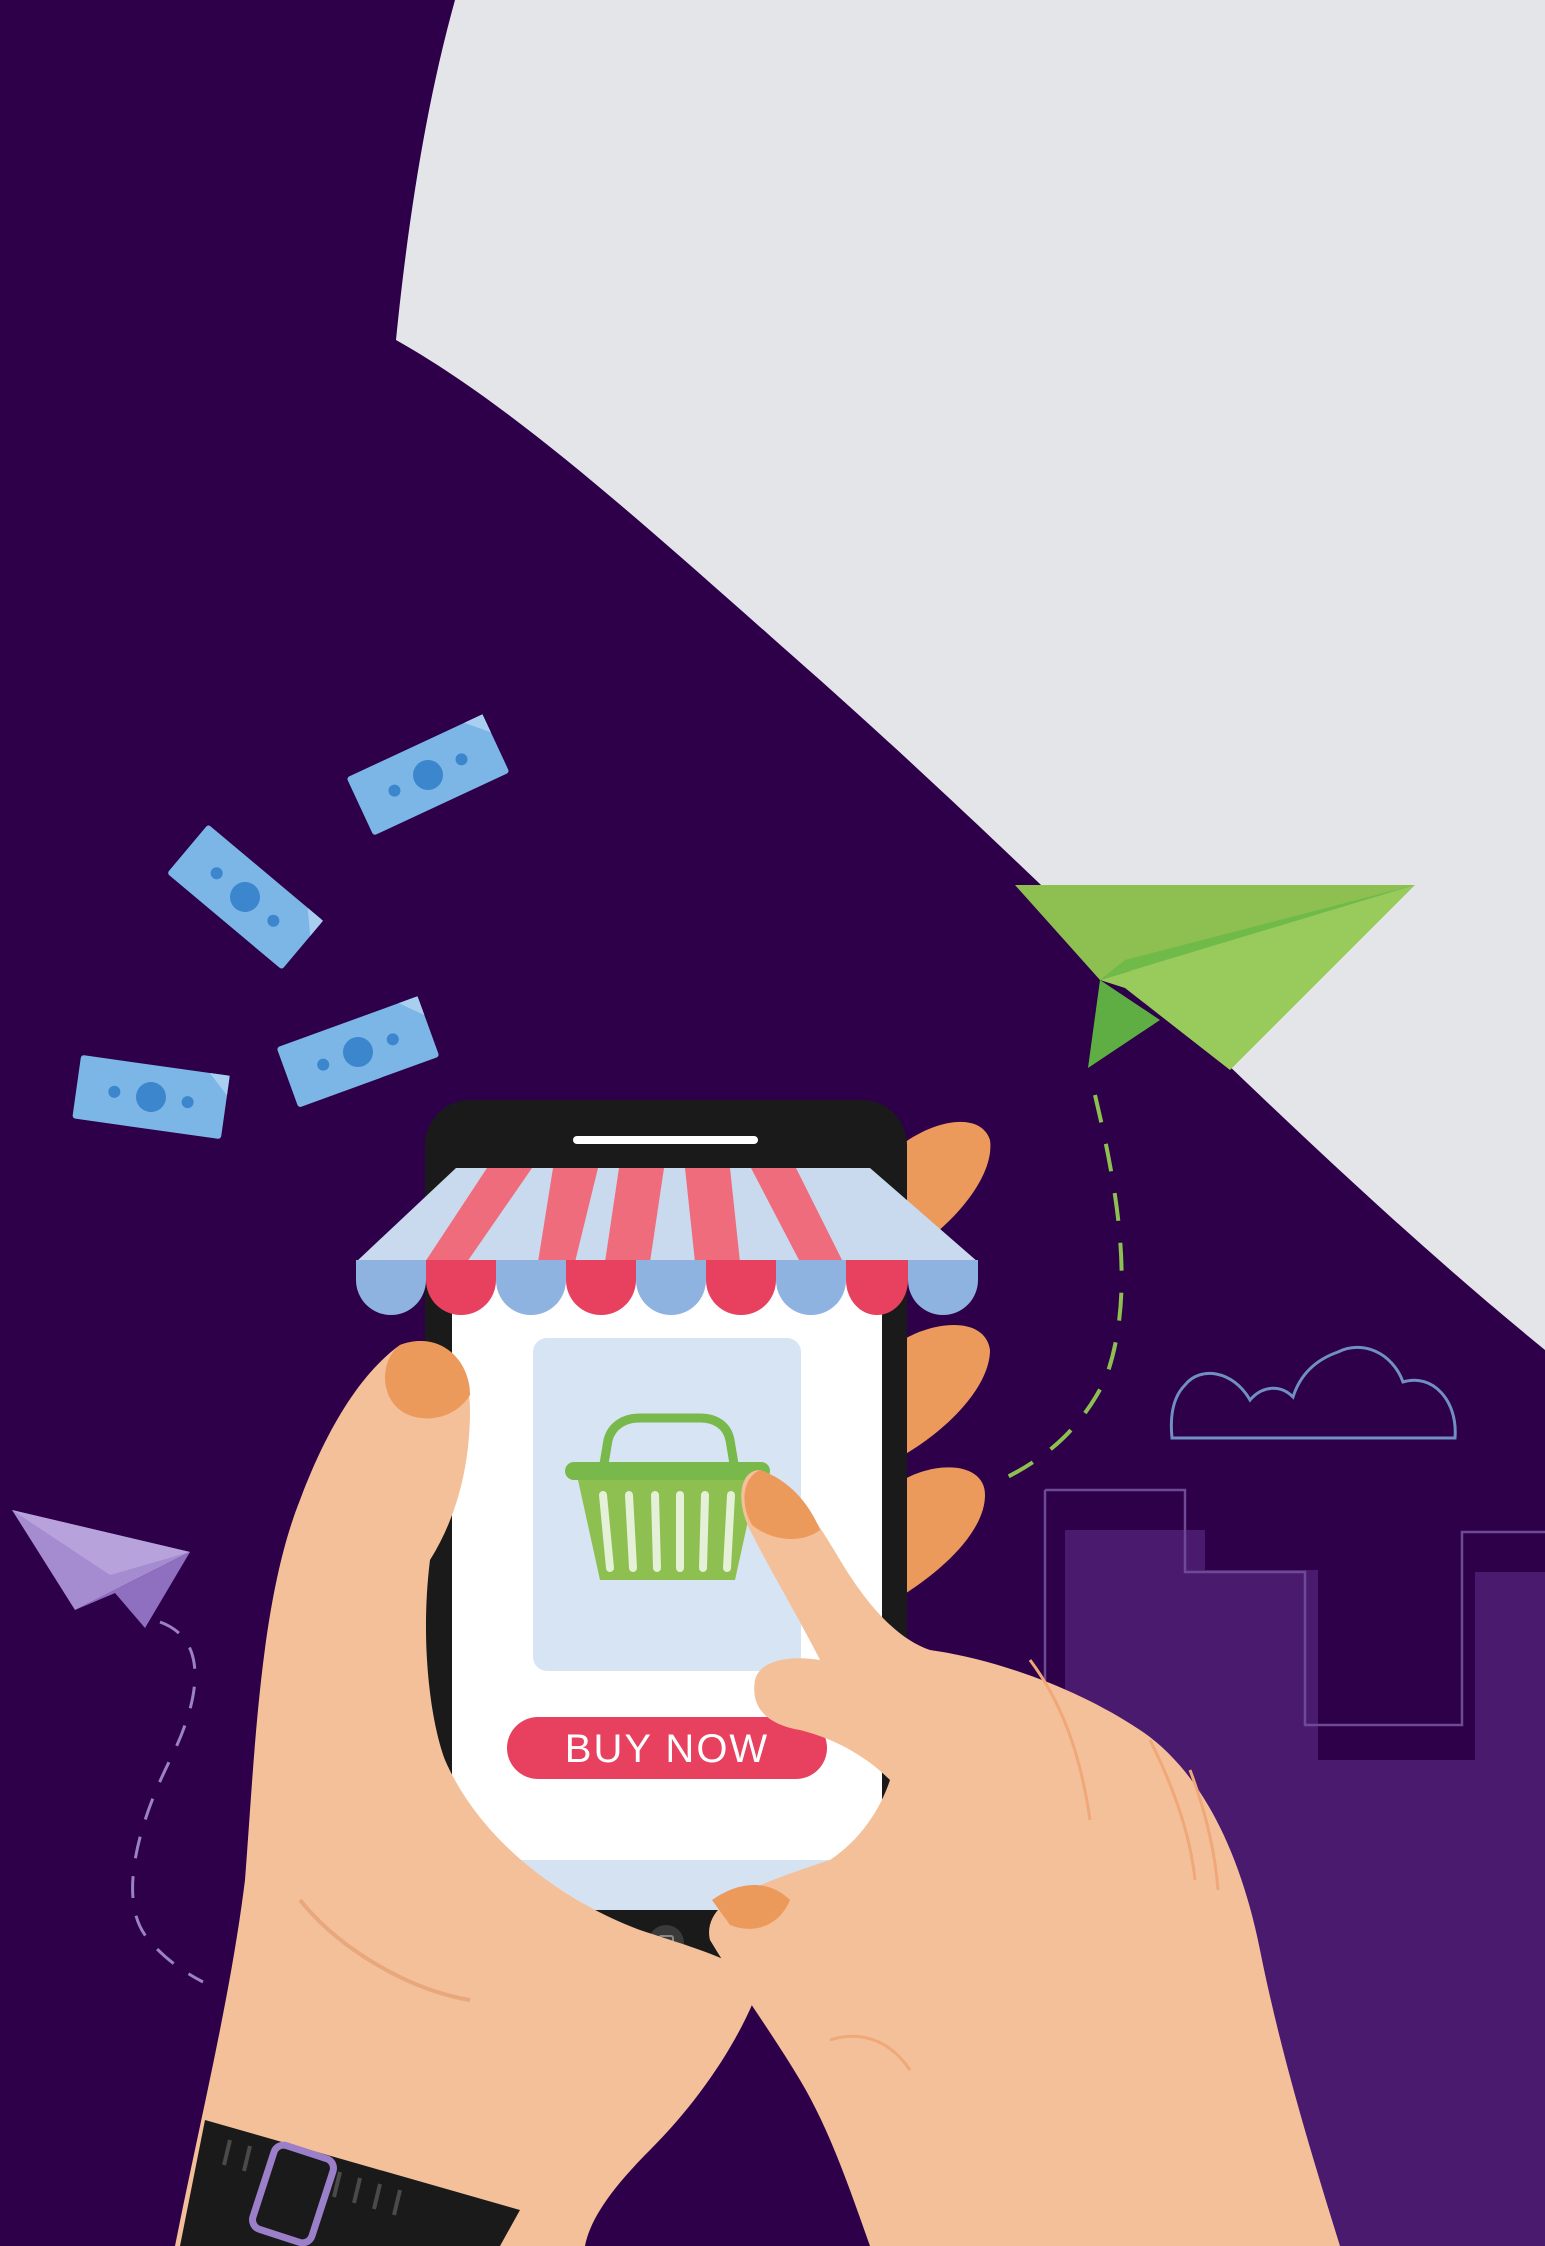 The height and width of the screenshot is (2246, 1545). I want to click on shop-awning, so click(667, 1241).